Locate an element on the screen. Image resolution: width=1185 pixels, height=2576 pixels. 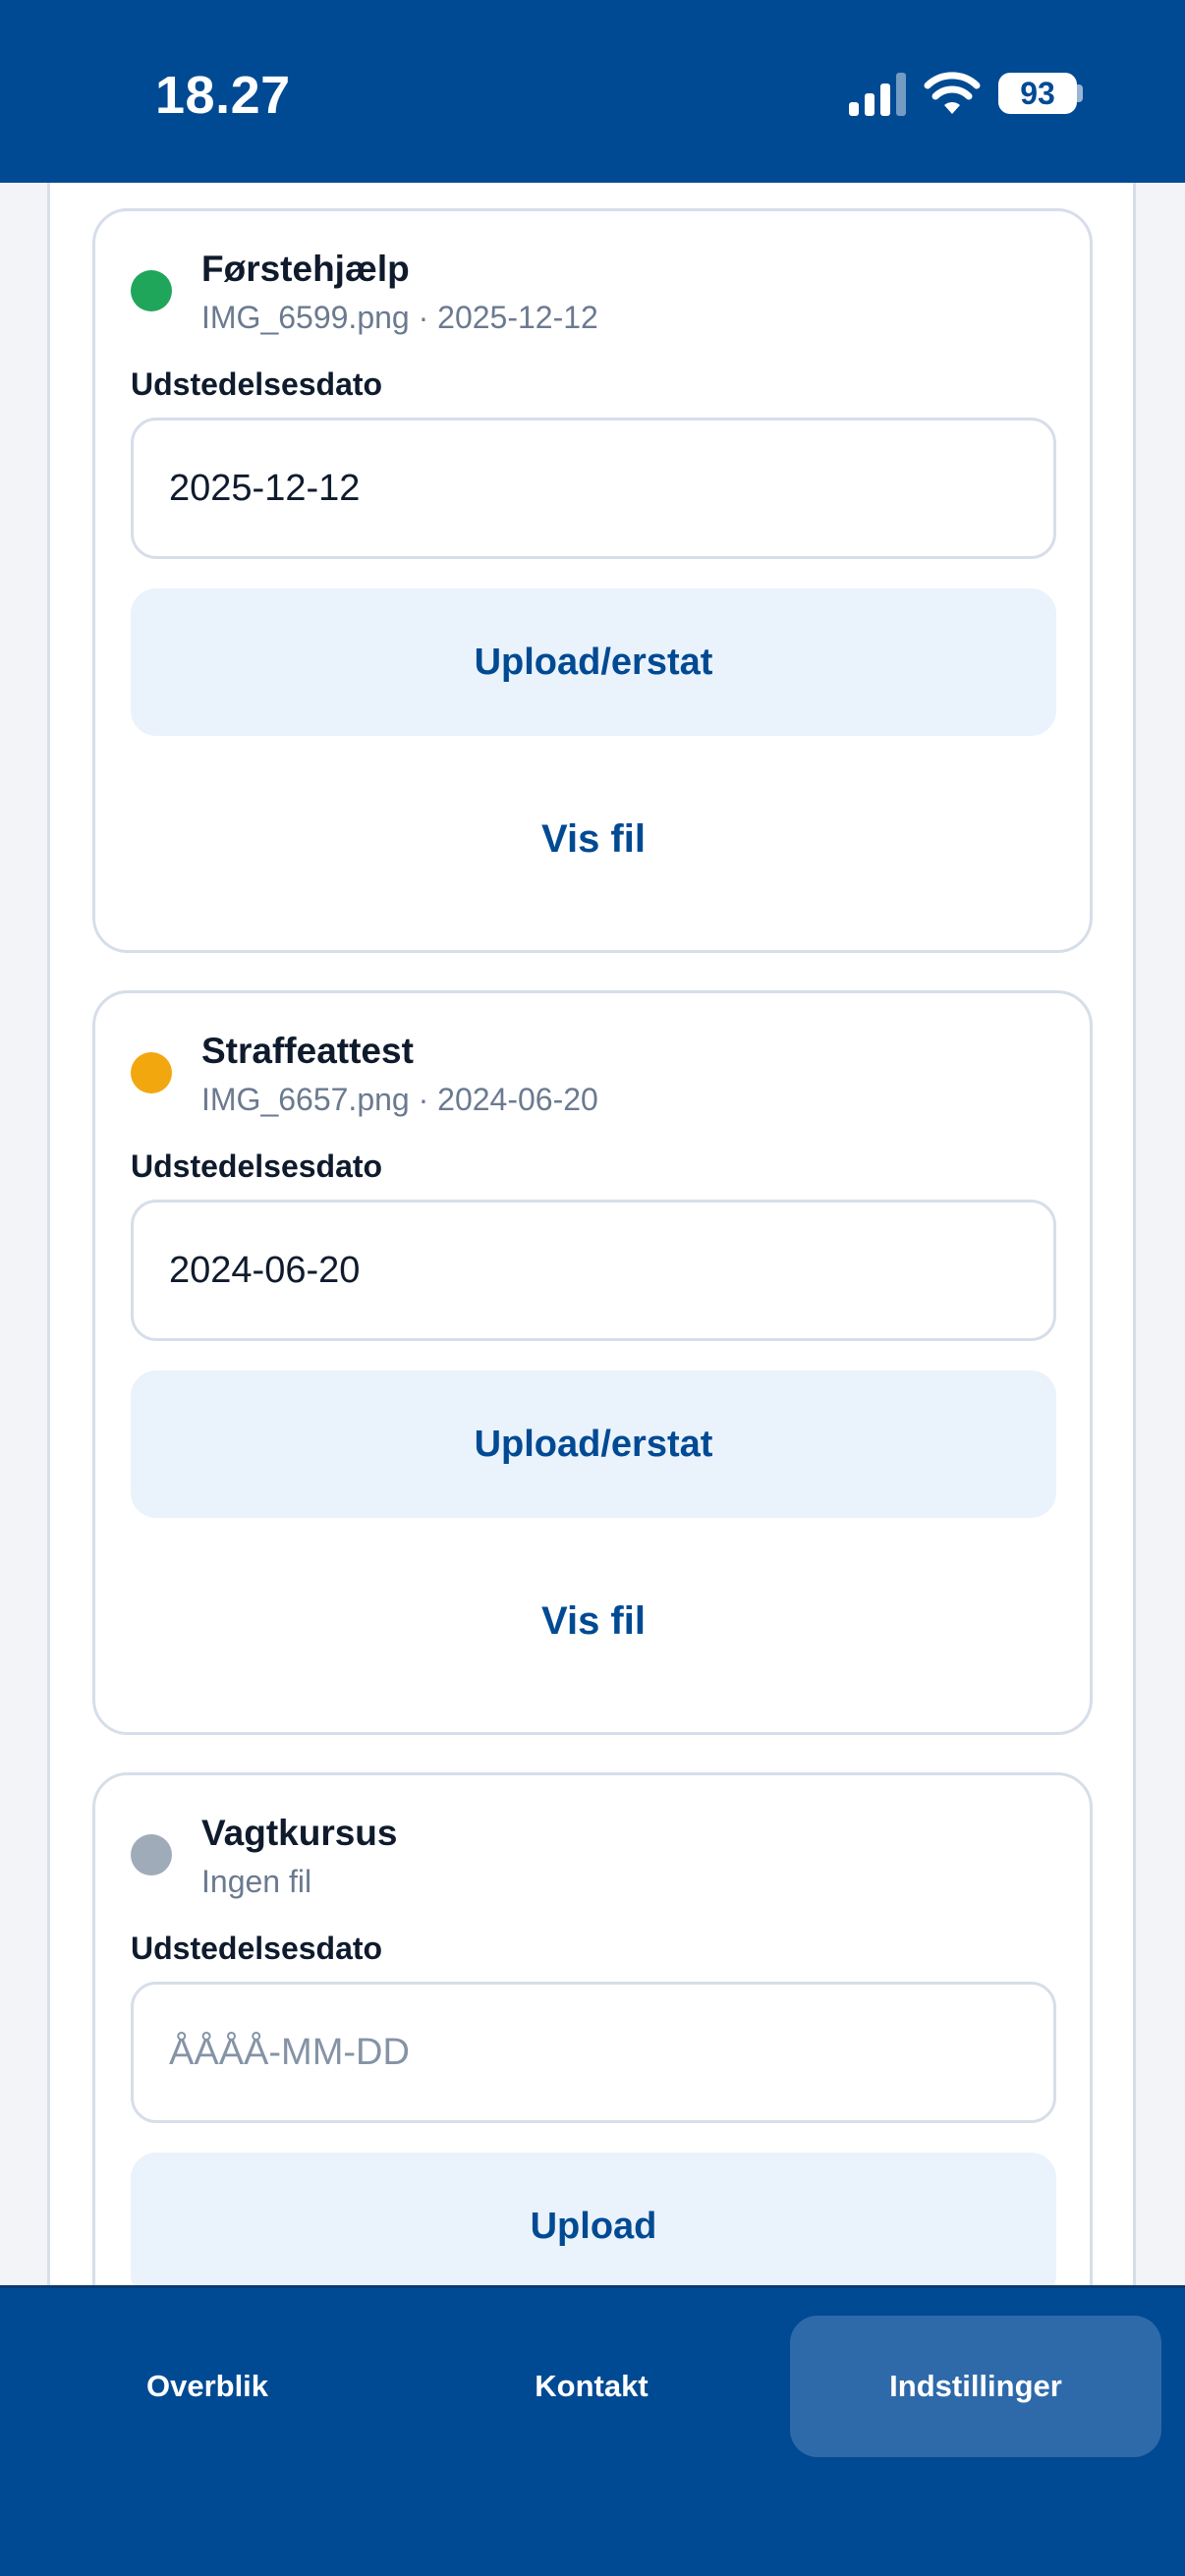
bottom-nav: Overblik Kontakt Indstillinger is located at coordinates (592, 2430).